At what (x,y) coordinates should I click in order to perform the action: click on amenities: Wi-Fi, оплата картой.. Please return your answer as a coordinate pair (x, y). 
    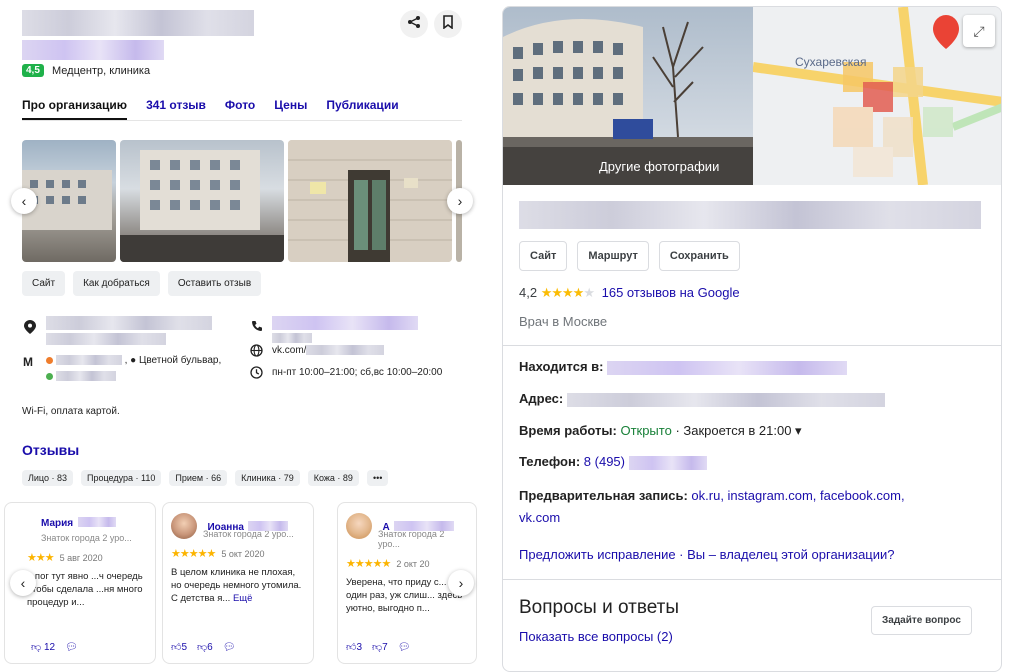
    Looking at the image, I should click on (71, 411).